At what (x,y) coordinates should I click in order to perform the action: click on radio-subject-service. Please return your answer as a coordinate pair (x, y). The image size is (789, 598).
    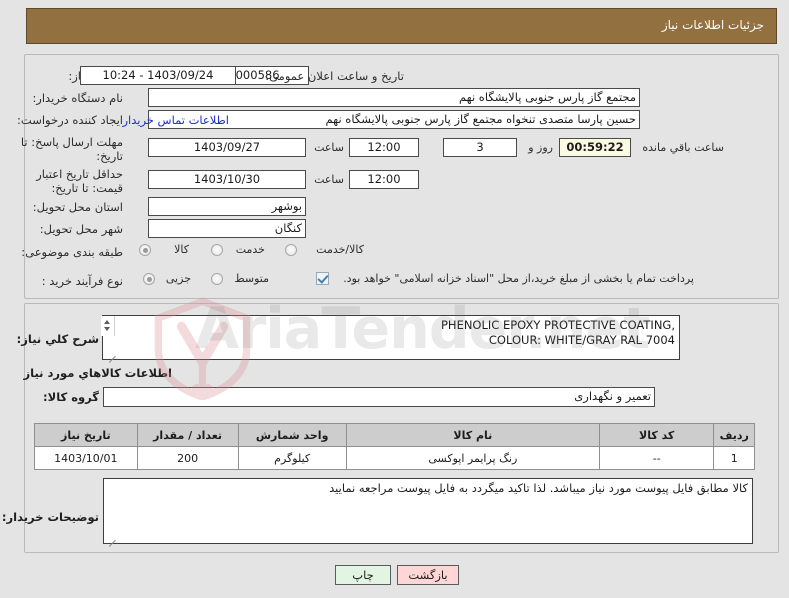
    Looking at the image, I should click on (217, 250).